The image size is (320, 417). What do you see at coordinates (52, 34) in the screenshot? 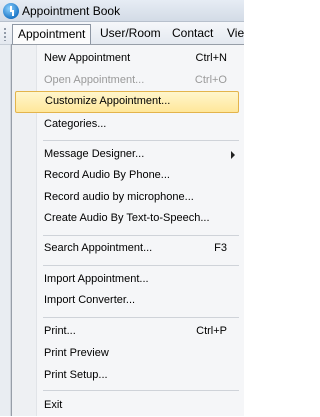
I see `menu-appointment: Appointment` at bounding box center [52, 34].